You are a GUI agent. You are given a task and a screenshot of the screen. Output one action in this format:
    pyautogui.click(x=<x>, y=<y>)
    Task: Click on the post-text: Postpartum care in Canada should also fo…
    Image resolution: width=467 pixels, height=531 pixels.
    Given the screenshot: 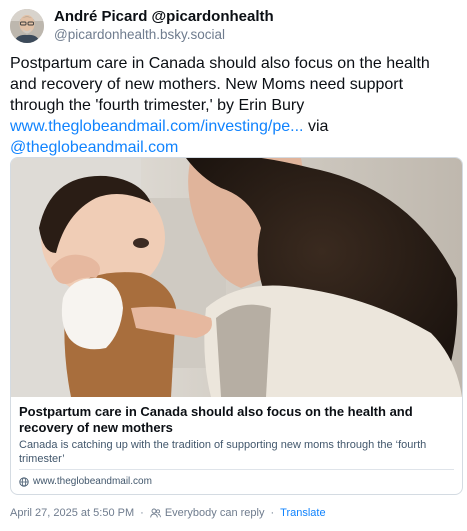 What is the action you would take?
    pyautogui.click(x=220, y=84)
    